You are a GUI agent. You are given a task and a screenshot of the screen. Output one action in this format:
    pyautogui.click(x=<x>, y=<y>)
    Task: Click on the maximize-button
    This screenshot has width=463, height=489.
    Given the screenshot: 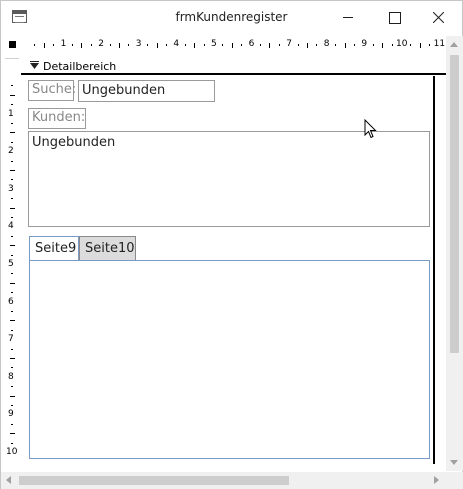 What is the action you would take?
    pyautogui.click(x=394, y=17)
    